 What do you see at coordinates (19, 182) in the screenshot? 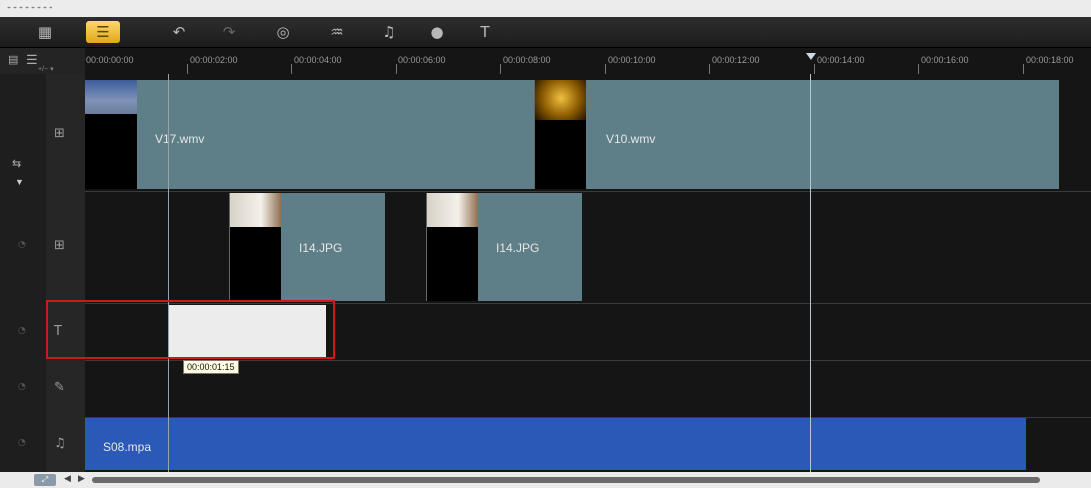
I see `ripple-dropdown-icon: ▼` at bounding box center [19, 182].